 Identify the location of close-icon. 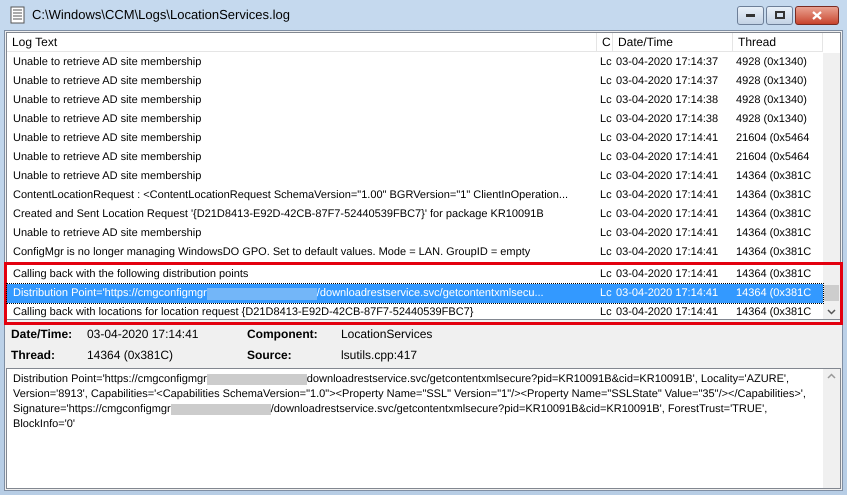
(817, 15).